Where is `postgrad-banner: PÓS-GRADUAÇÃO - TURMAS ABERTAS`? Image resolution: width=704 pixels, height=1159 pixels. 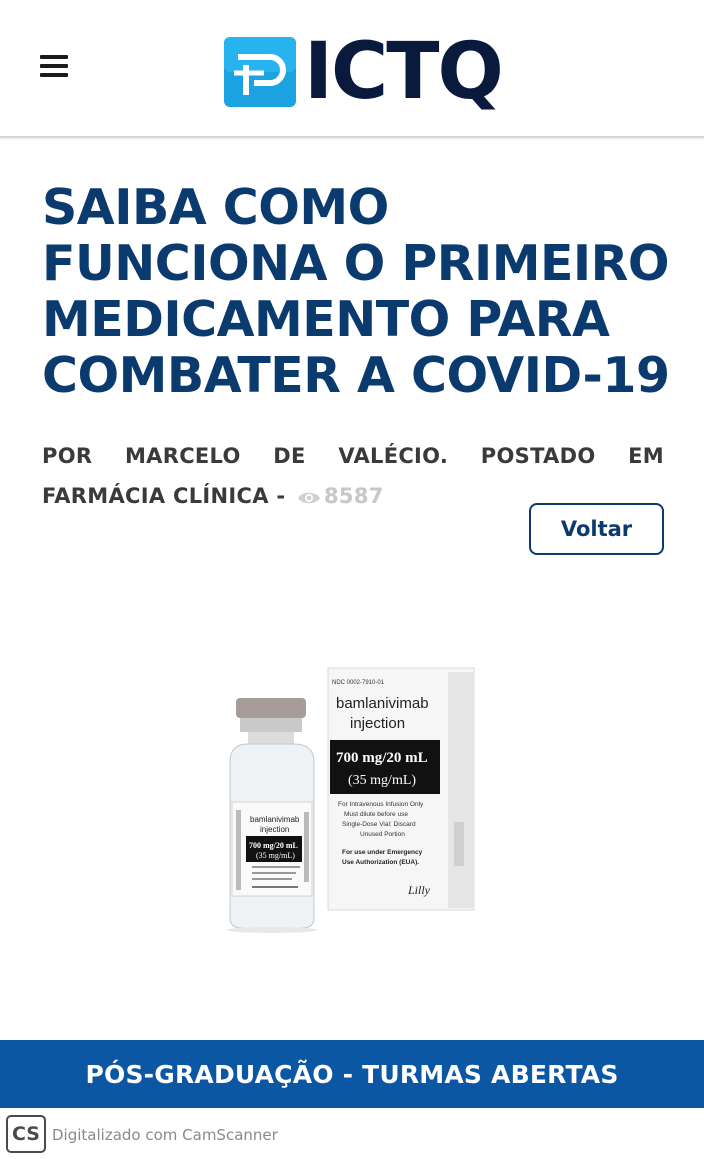 postgrad-banner: PÓS-GRADUAÇÃO - TURMAS ABERTAS is located at coordinates (352, 1074).